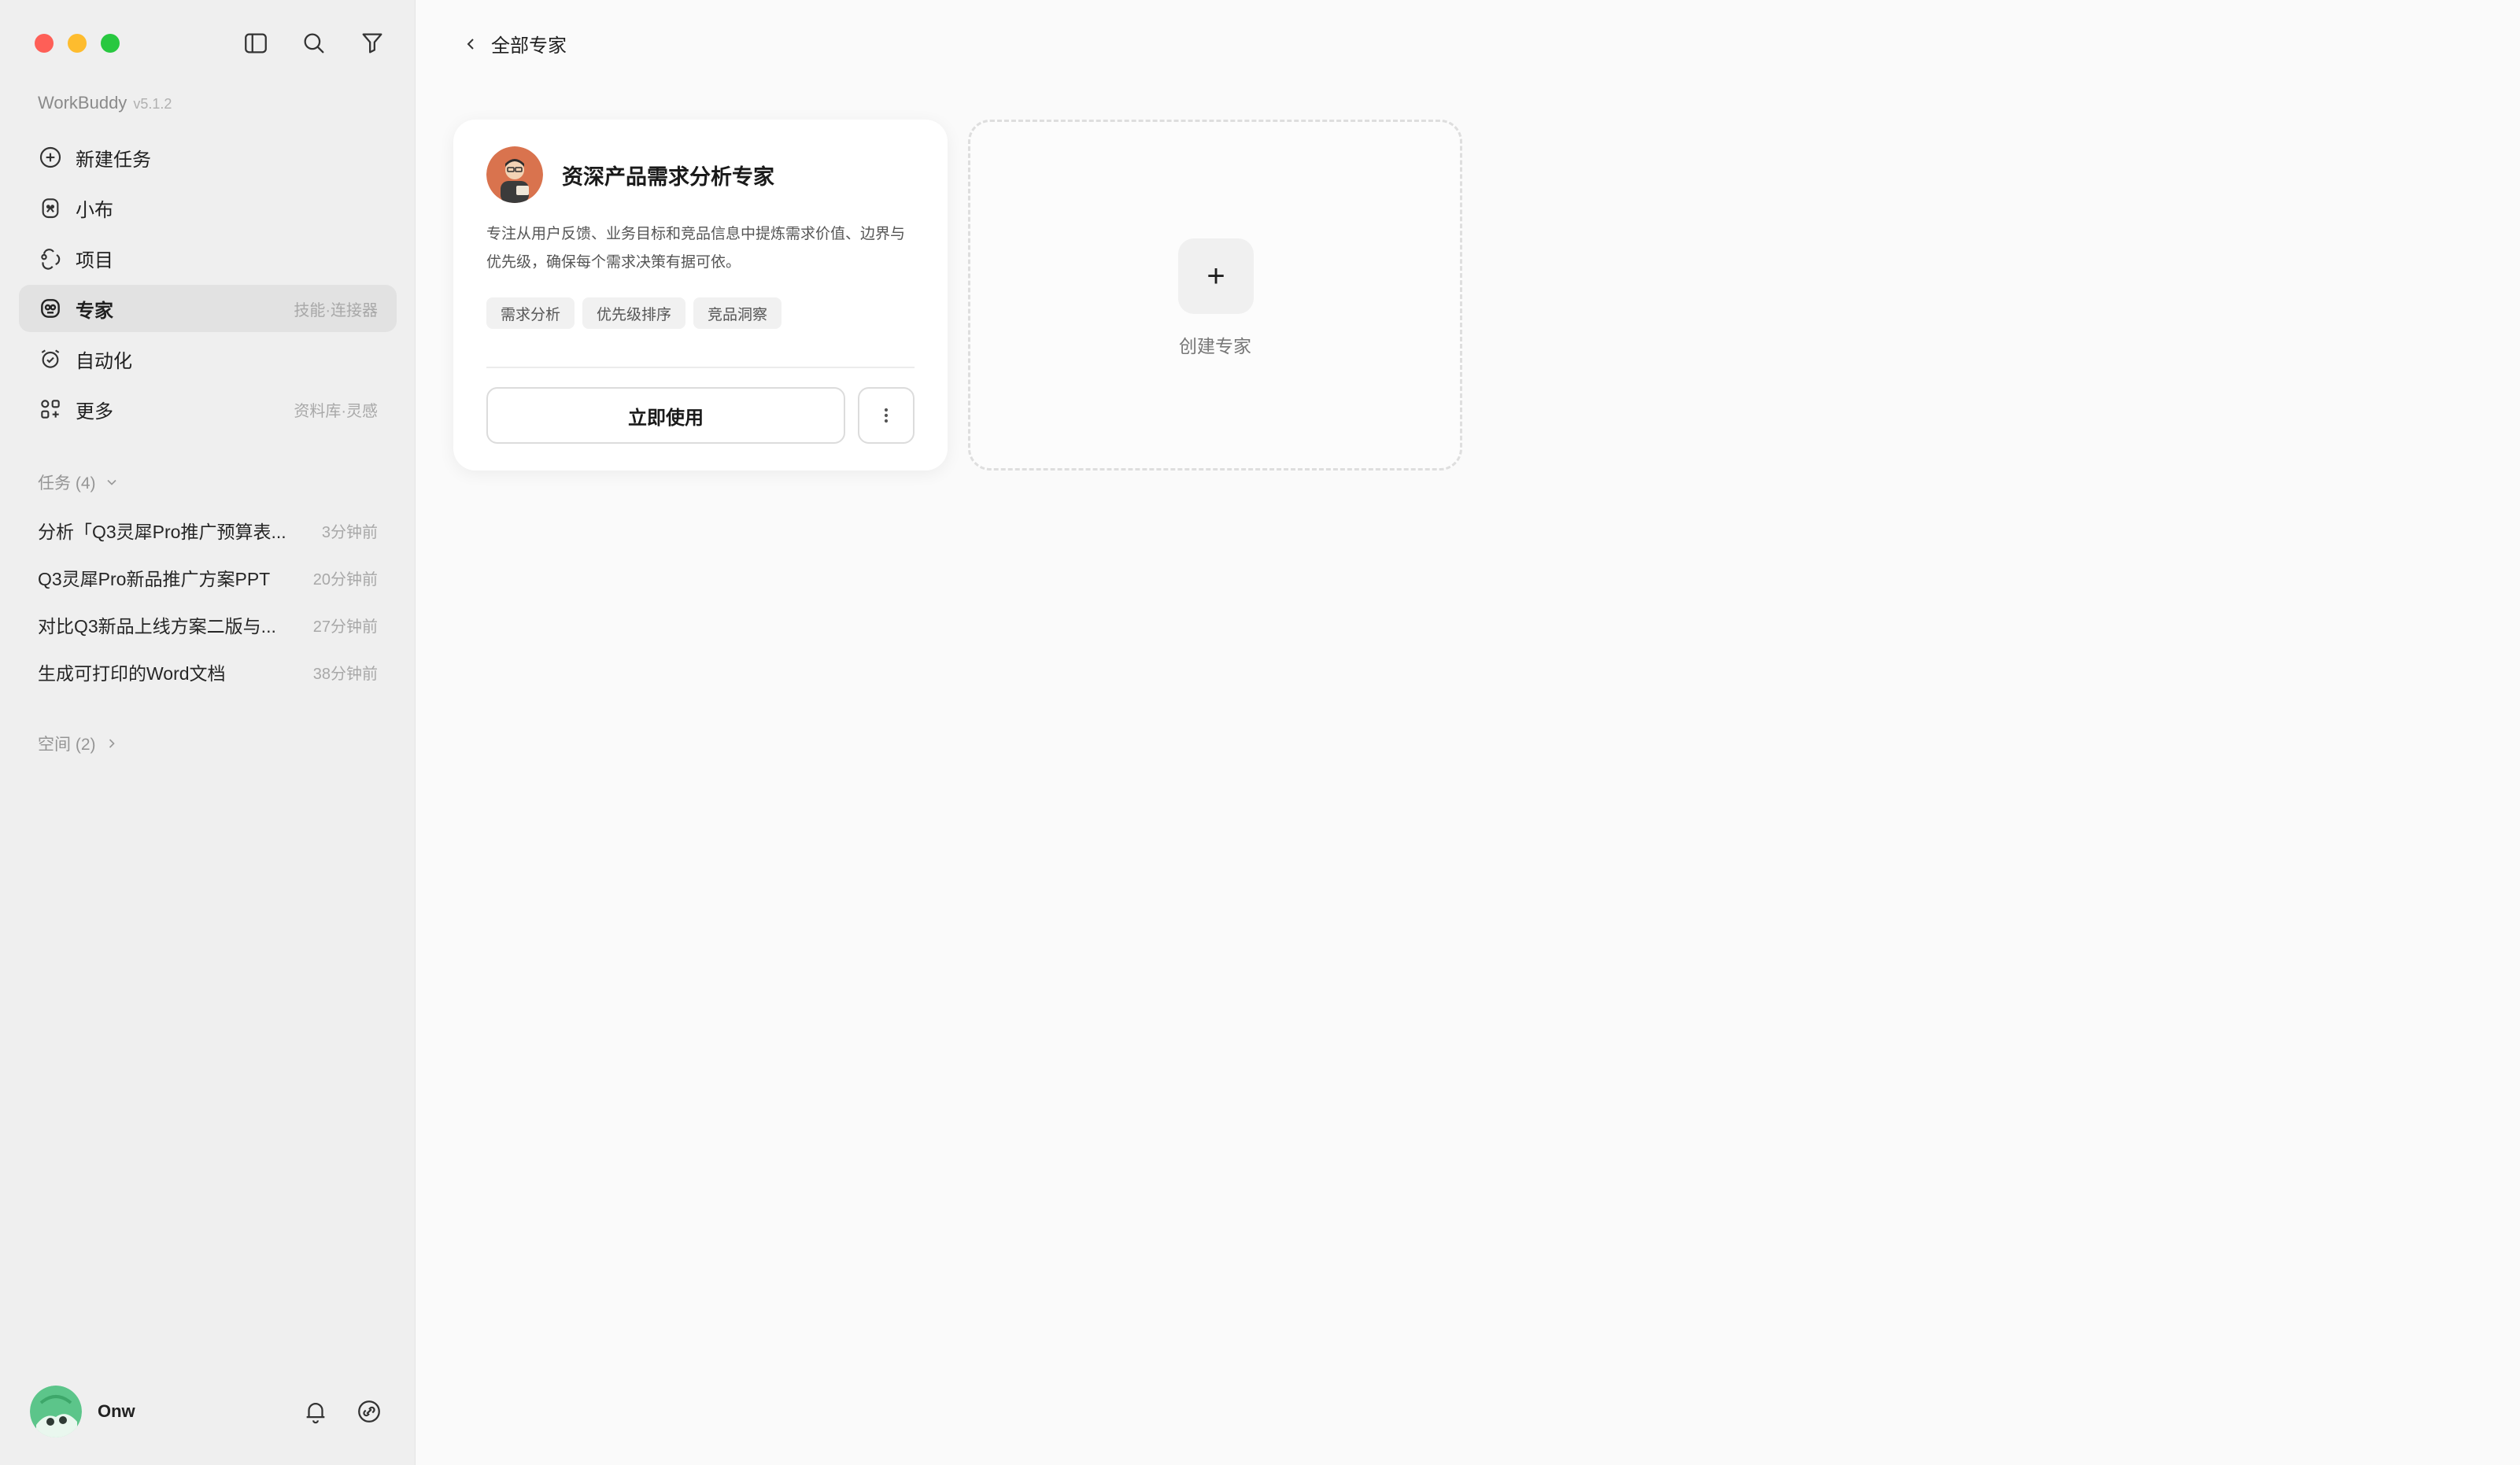  I want to click on user-name: Onw, so click(116, 1411).